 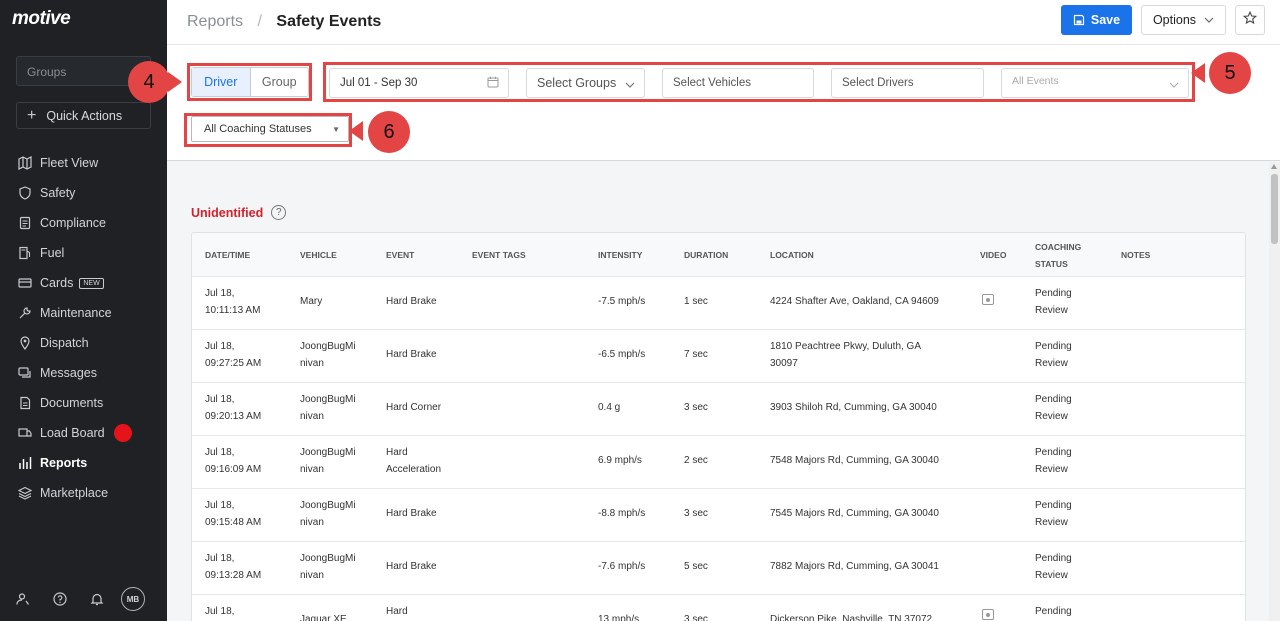 What do you see at coordinates (221, 82) in the screenshot?
I see `toggle-driver: Driver` at bounding box center [221, 82].